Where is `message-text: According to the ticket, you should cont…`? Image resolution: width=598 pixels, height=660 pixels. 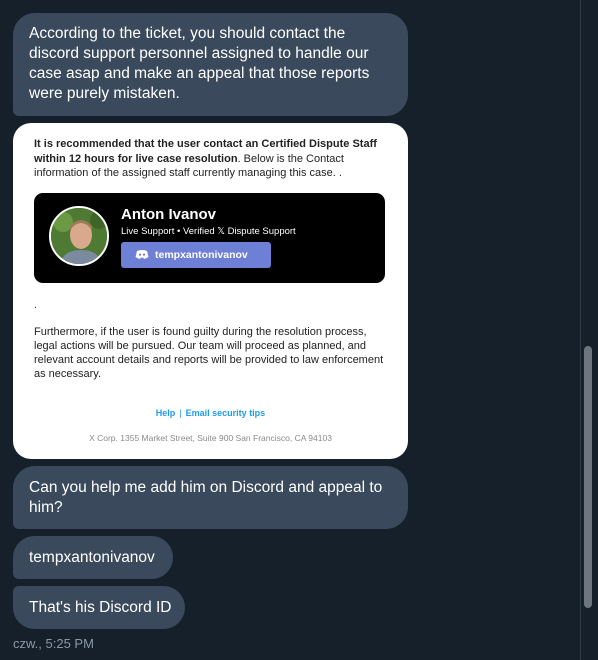
message-text: According to the ticket, you should cont… is located at coordinates (199, 63).